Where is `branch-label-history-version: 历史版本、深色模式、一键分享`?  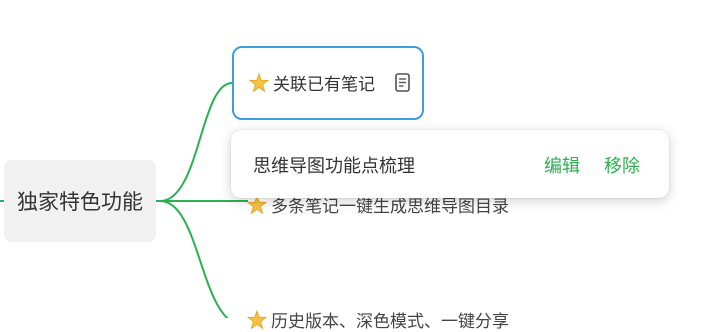 branch-label-history-version: 历史版本、深色模式、一键分享 is located at coordinates (390, 322).